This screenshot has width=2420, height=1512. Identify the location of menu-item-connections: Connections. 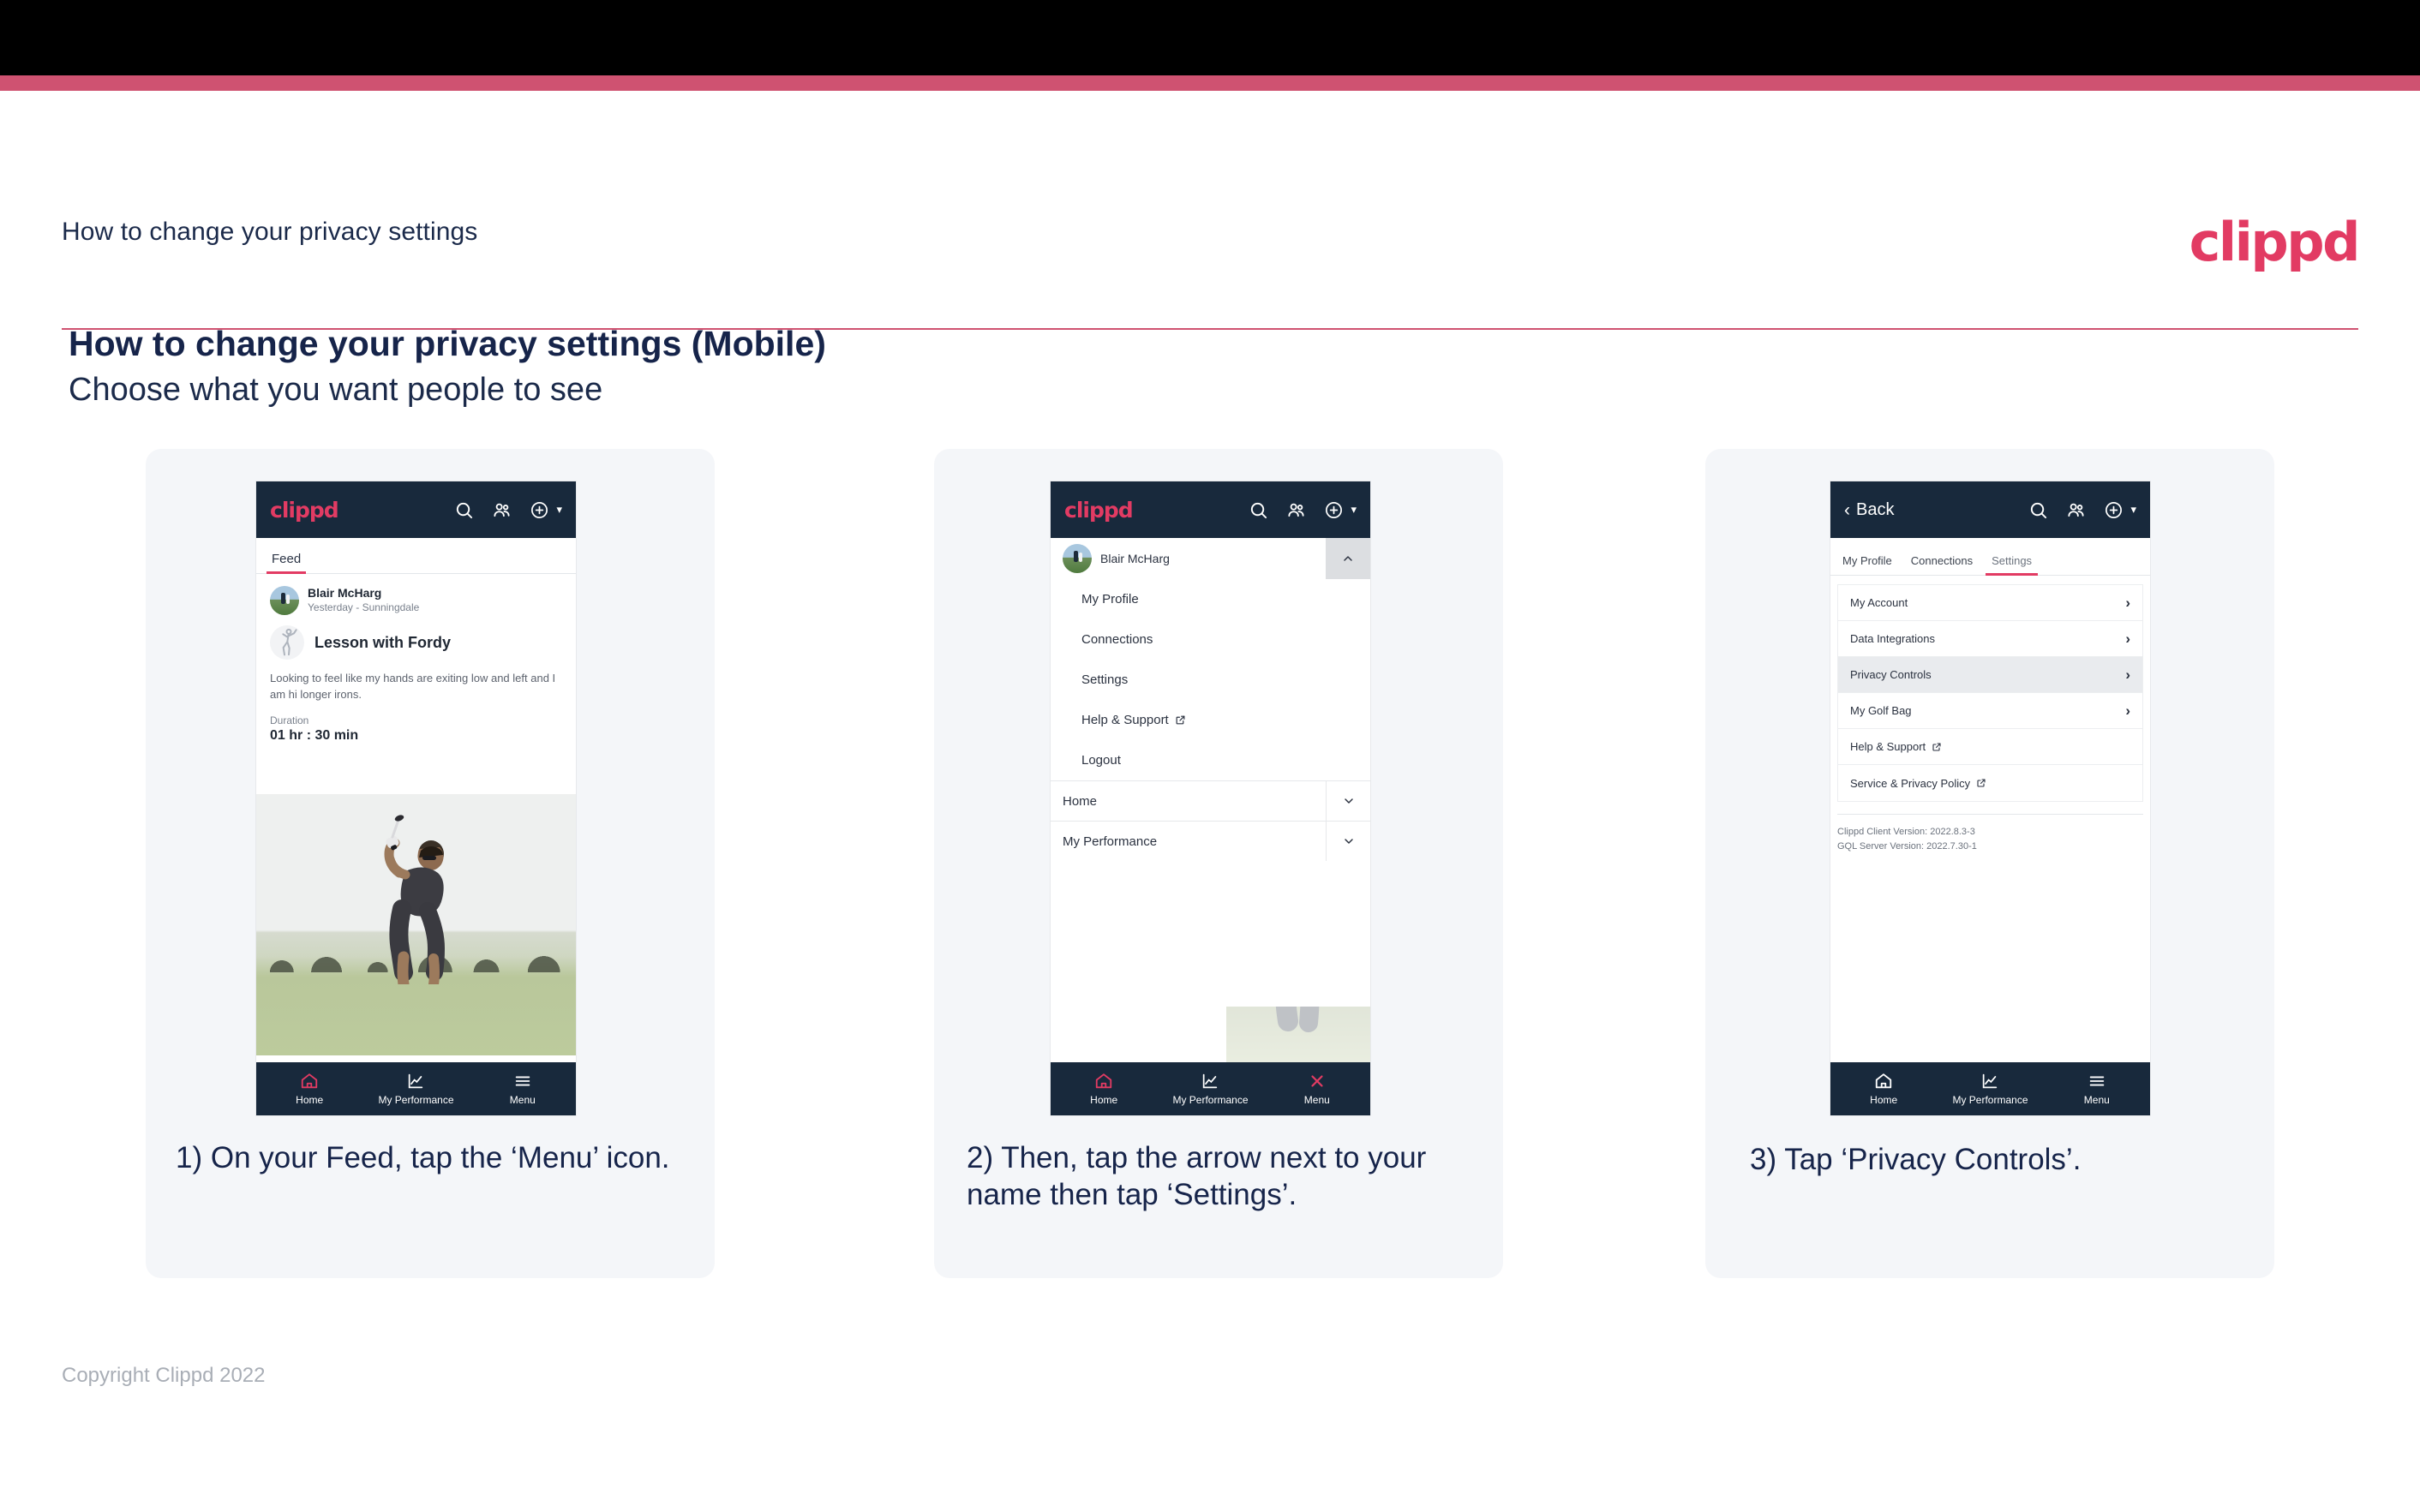
(1210, 639).